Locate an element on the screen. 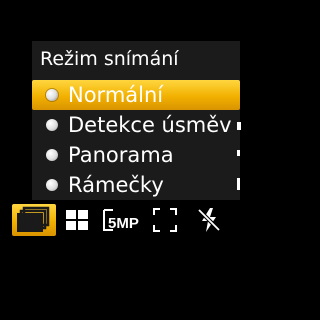 The width and height of the screenshot is (320, 320). tab-resolution: 5MP is located at coordinates (123, 220).